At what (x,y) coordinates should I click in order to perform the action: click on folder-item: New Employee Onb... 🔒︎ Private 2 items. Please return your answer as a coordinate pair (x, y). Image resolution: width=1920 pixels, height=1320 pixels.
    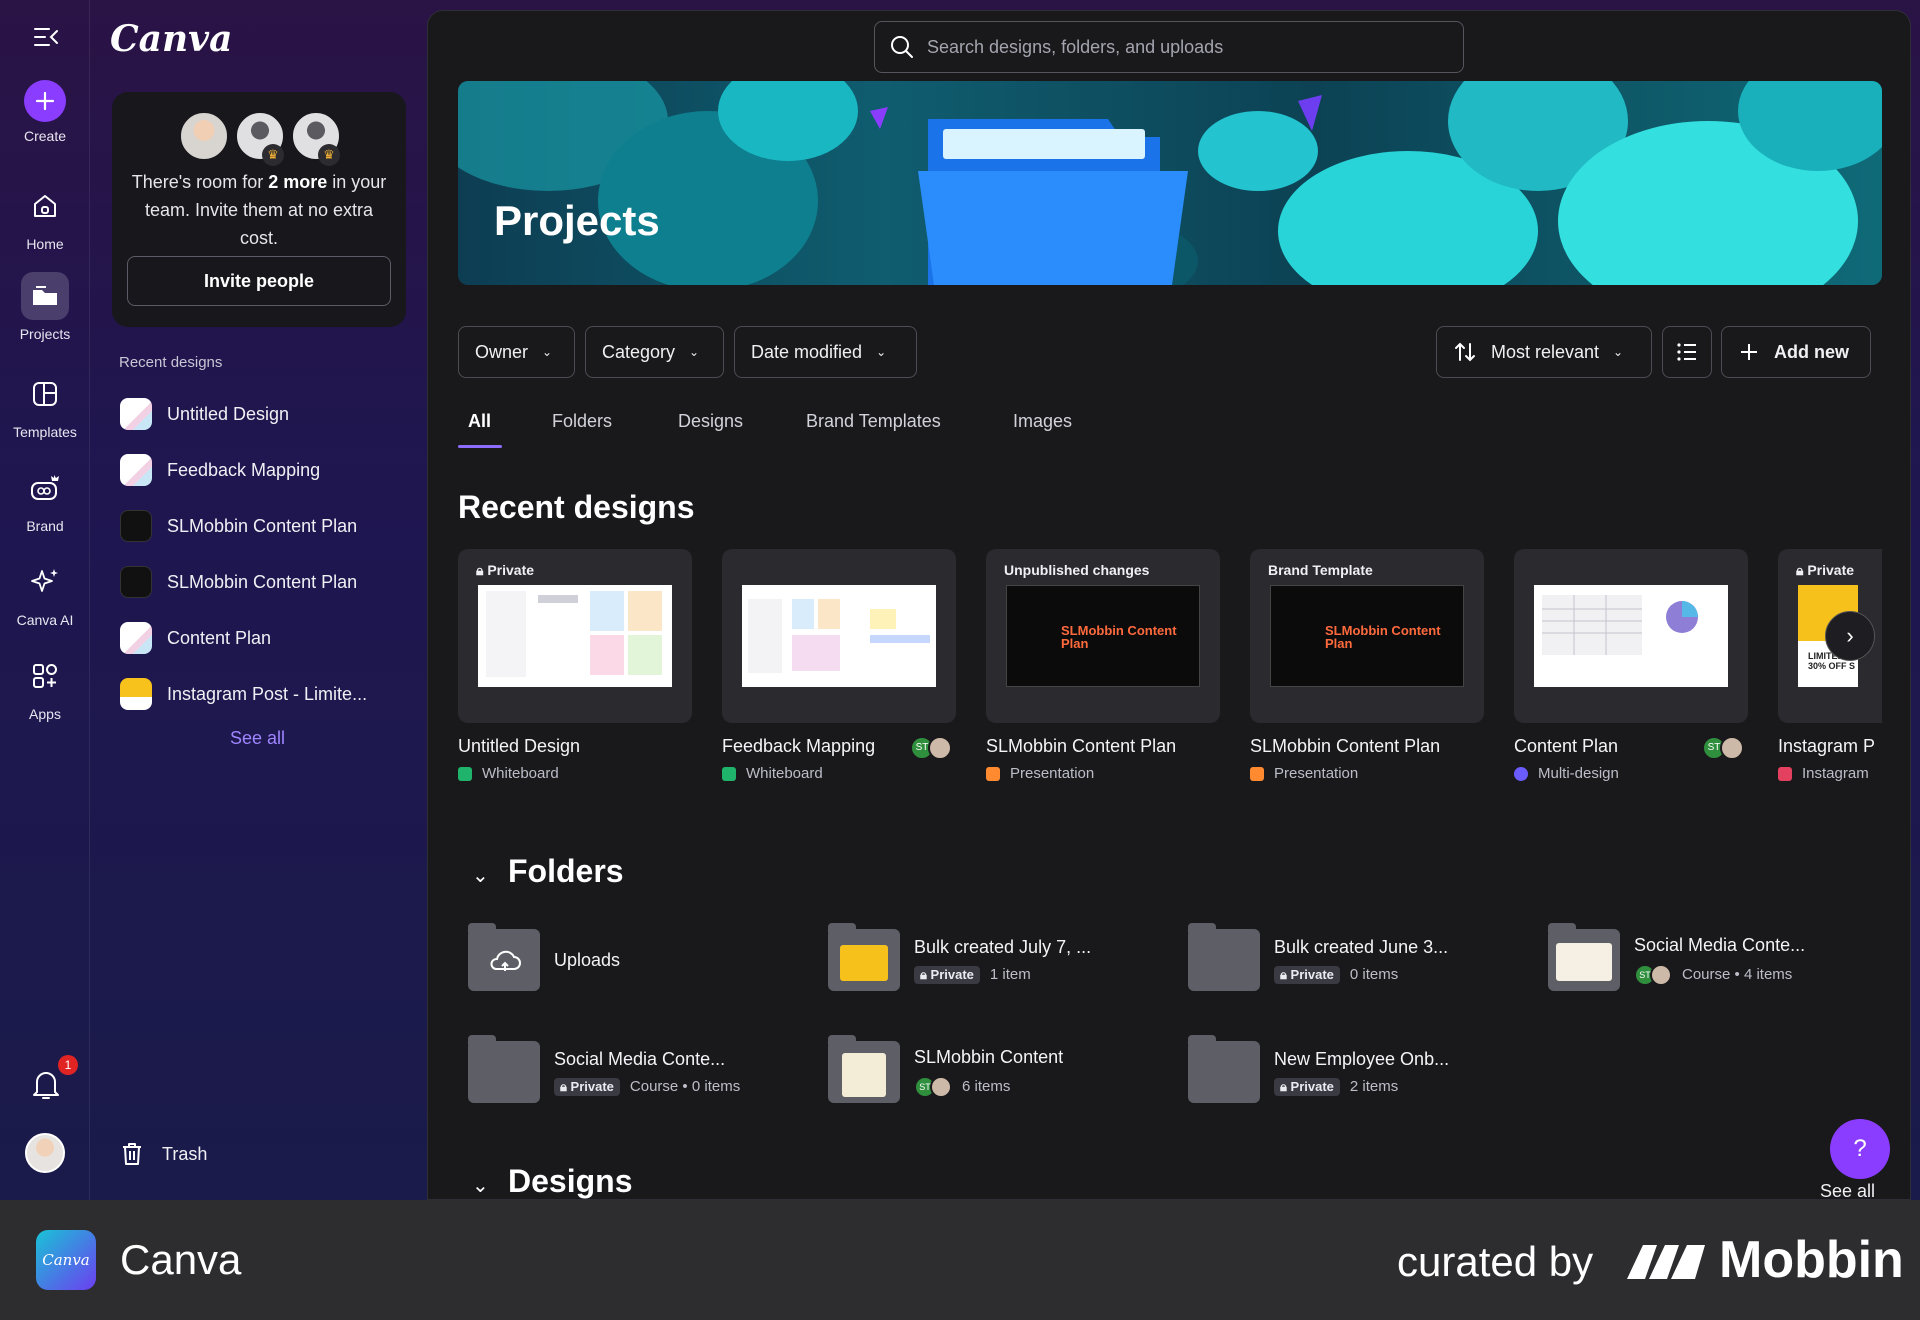
    Looking at the image, I should click on (1318, 1070).